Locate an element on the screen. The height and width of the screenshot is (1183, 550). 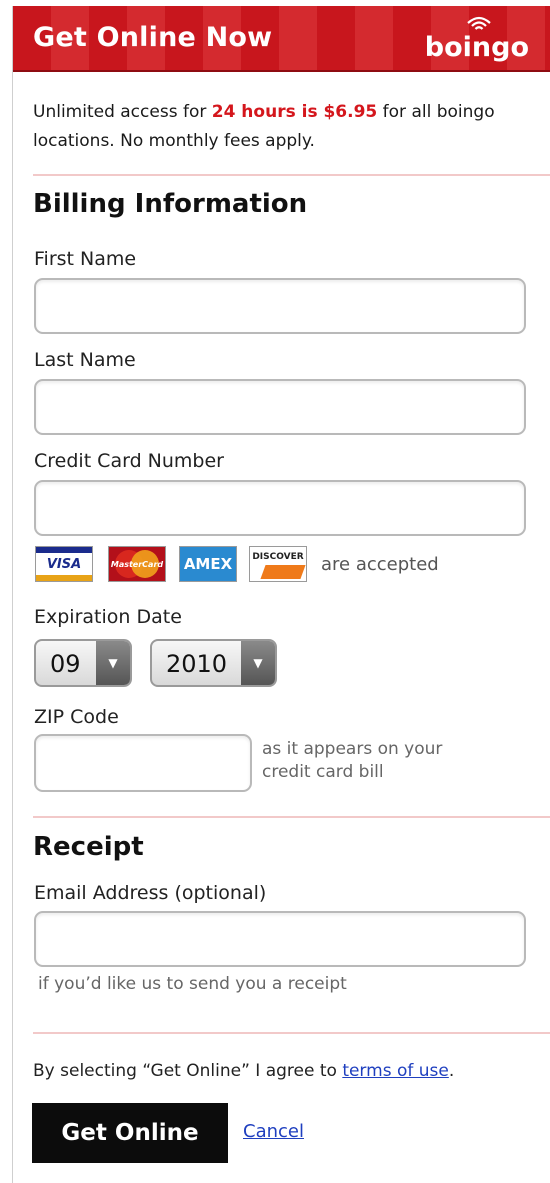
zip-field is located at coordinates (143, 763).